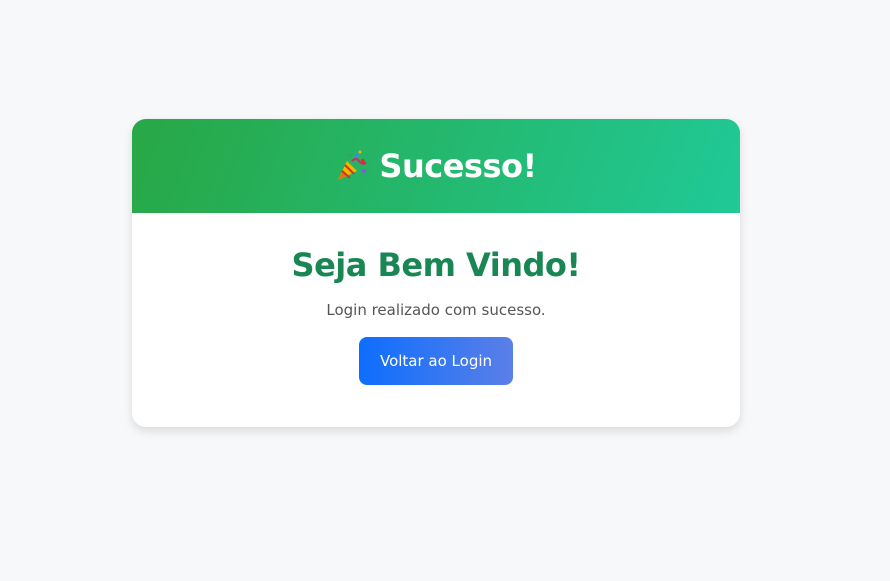 This screenshot has width=890, height=581. I want to click on party-popper-icon, so click(352, 166).